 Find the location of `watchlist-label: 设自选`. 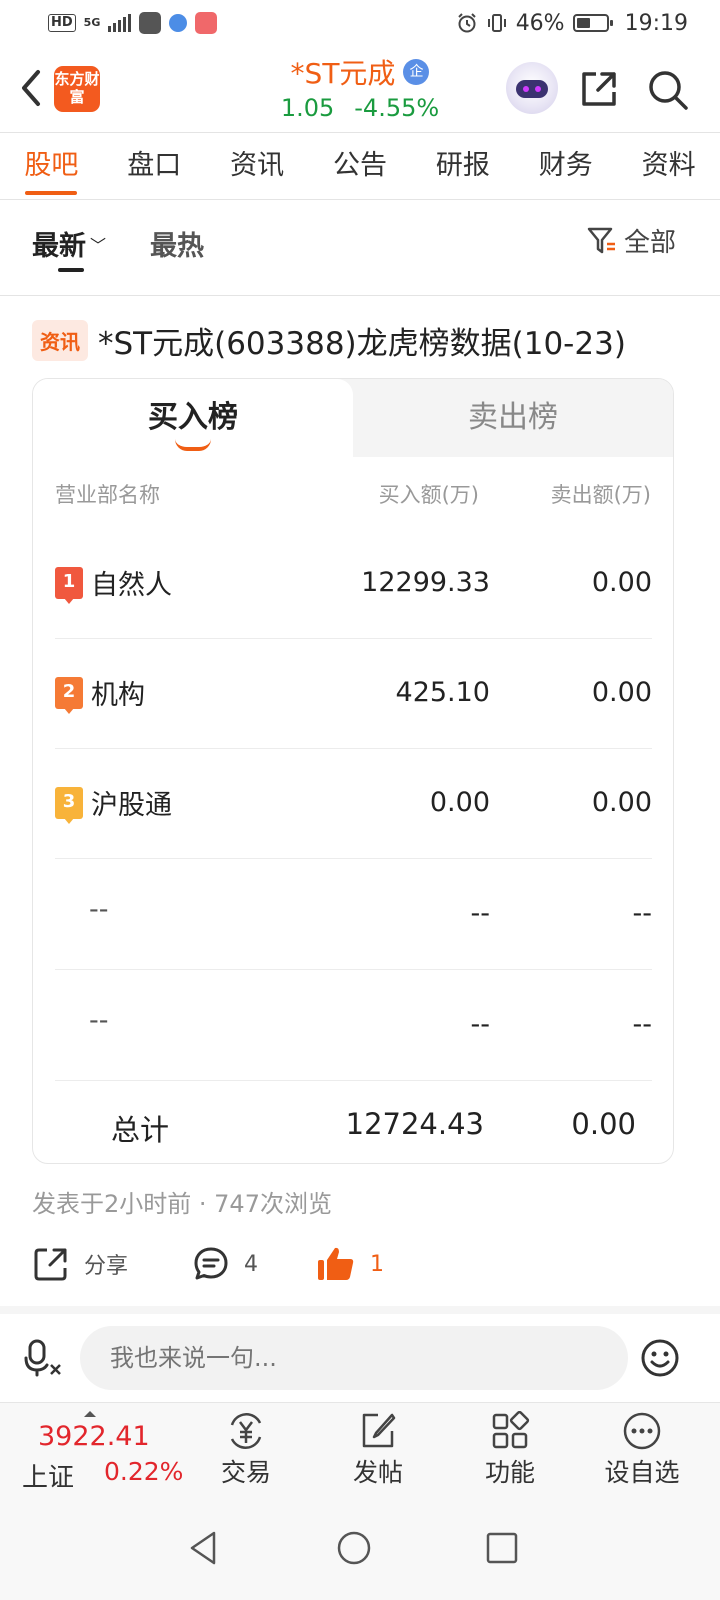

watchlist-label: 设自选 is located at coordinates (642, 1472).